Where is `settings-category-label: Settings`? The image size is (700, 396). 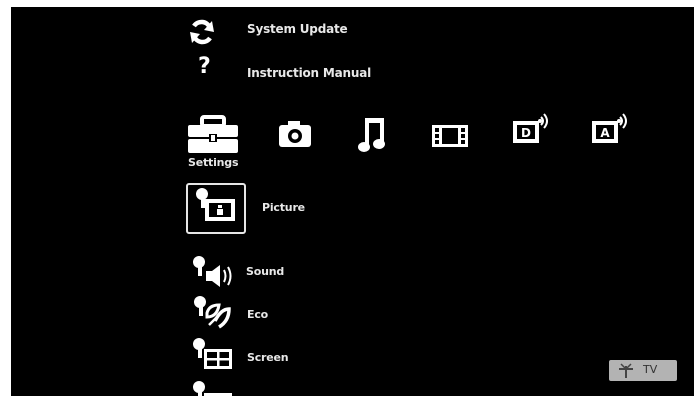
settings-category-label: Settings is located at coordinates (213, 162).